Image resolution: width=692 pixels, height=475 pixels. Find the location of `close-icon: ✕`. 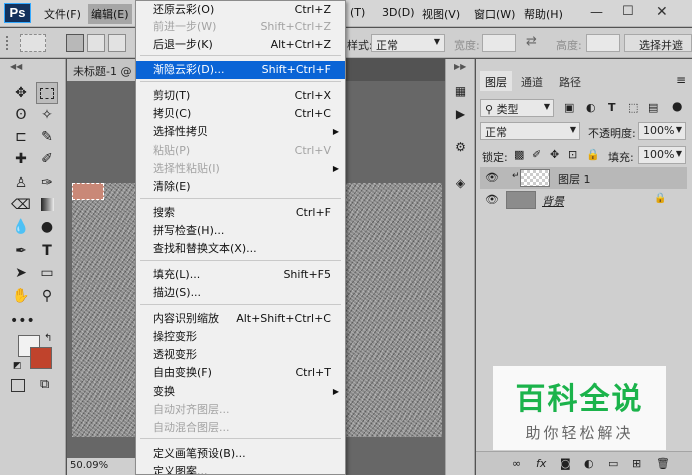

close-icon: ✕ is located at coordinates (662, 12).